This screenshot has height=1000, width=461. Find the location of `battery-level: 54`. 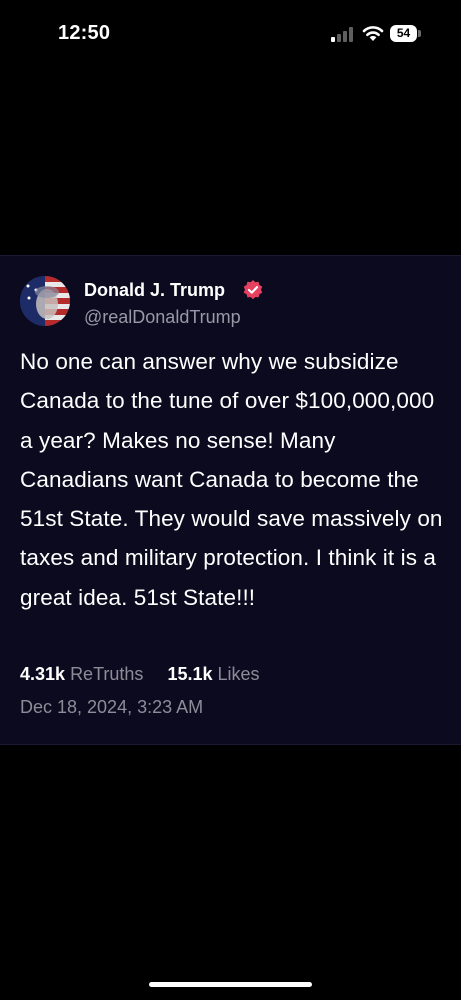

battery-level: 54 is located at coordinates (403, 33).